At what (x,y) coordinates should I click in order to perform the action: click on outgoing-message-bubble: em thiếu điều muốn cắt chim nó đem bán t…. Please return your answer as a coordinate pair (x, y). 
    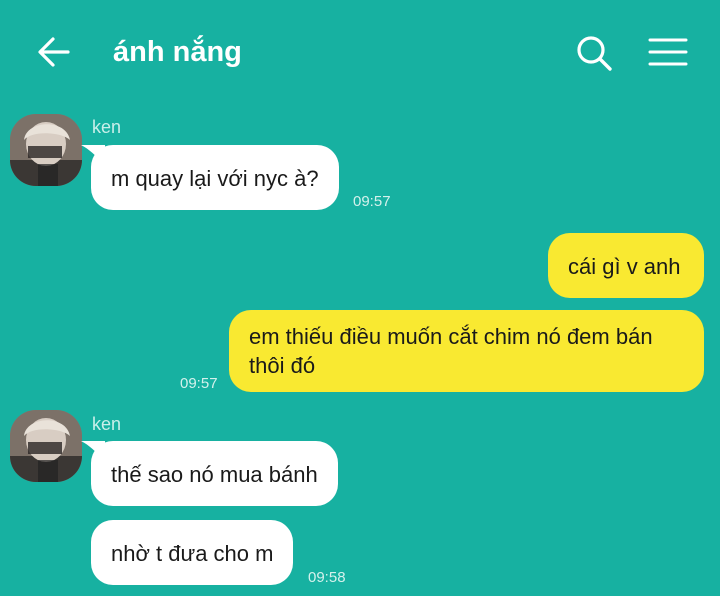
    Looking at the image, I should click on (466, 351).